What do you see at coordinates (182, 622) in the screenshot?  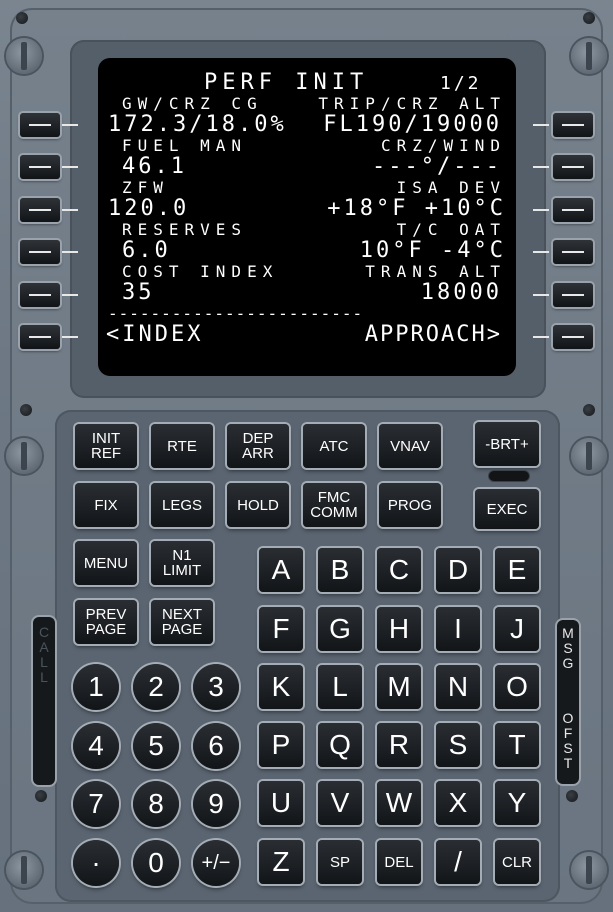 I see `next-page-key: NEXT PAGE` at bounding box center [182, 622].